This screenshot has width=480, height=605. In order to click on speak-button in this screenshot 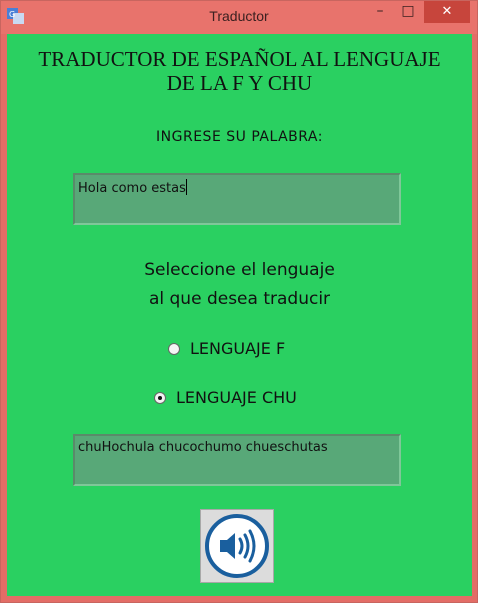, I will do `click(237, 546)`.